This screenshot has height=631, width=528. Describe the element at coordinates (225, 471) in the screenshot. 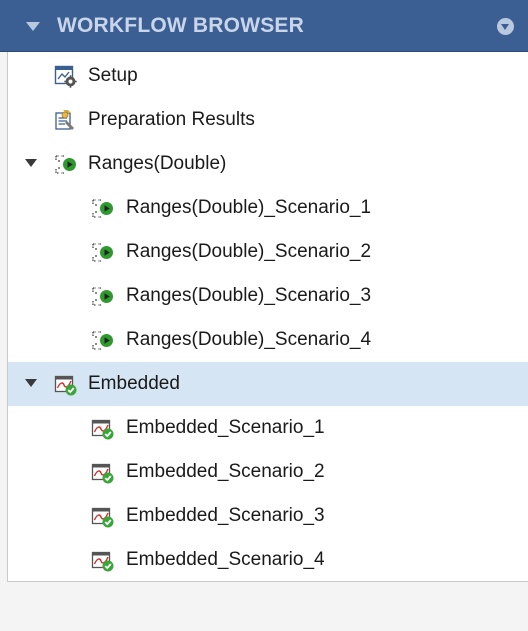

I see `tree-item-label: Embedded_Scenario_2` at that location.